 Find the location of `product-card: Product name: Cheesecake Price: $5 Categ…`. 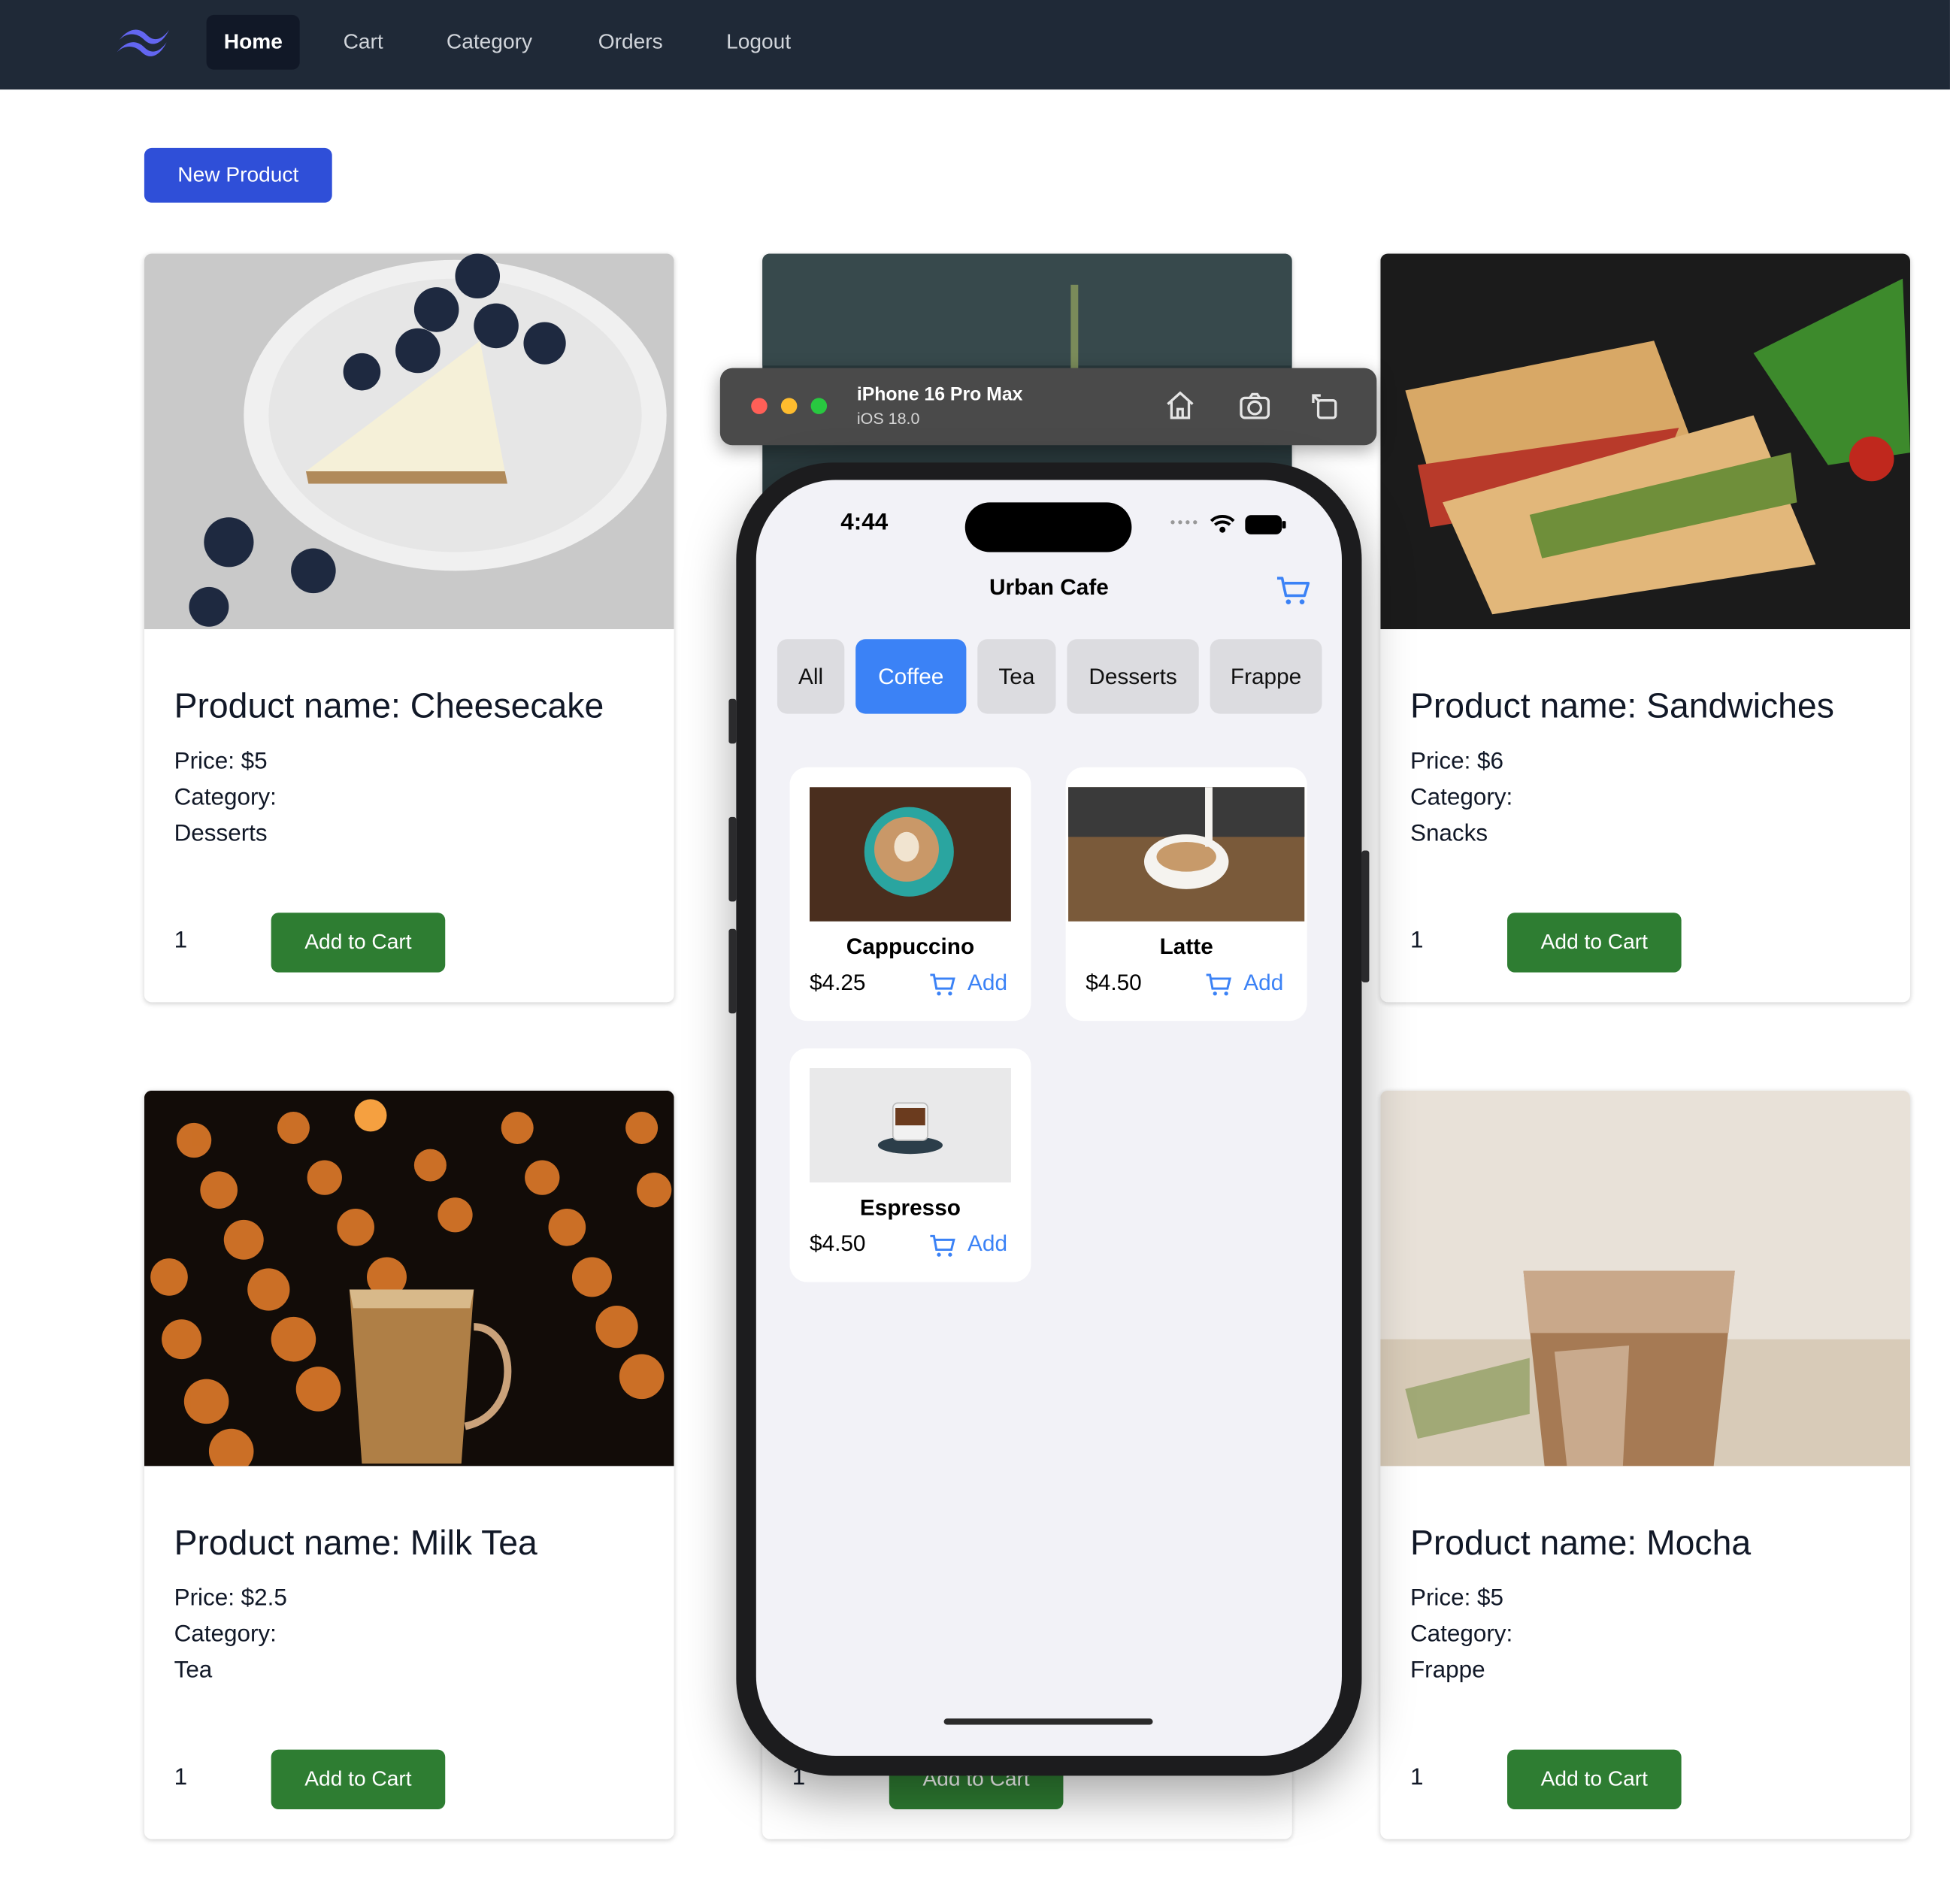

product-card: Product name: Cheesecake Price: $5 Categ… is located at coordinates (409, 628).